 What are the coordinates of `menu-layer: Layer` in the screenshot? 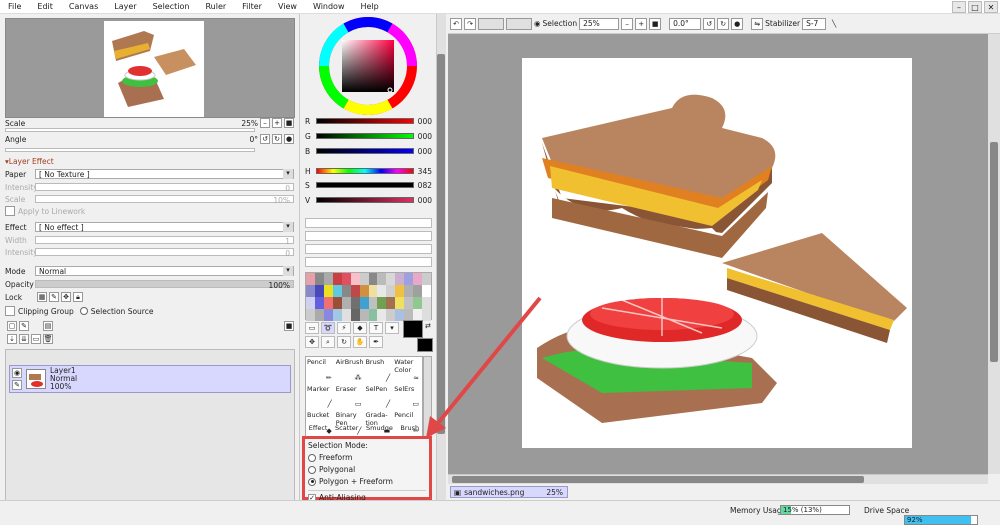 It's located at (125, 6).